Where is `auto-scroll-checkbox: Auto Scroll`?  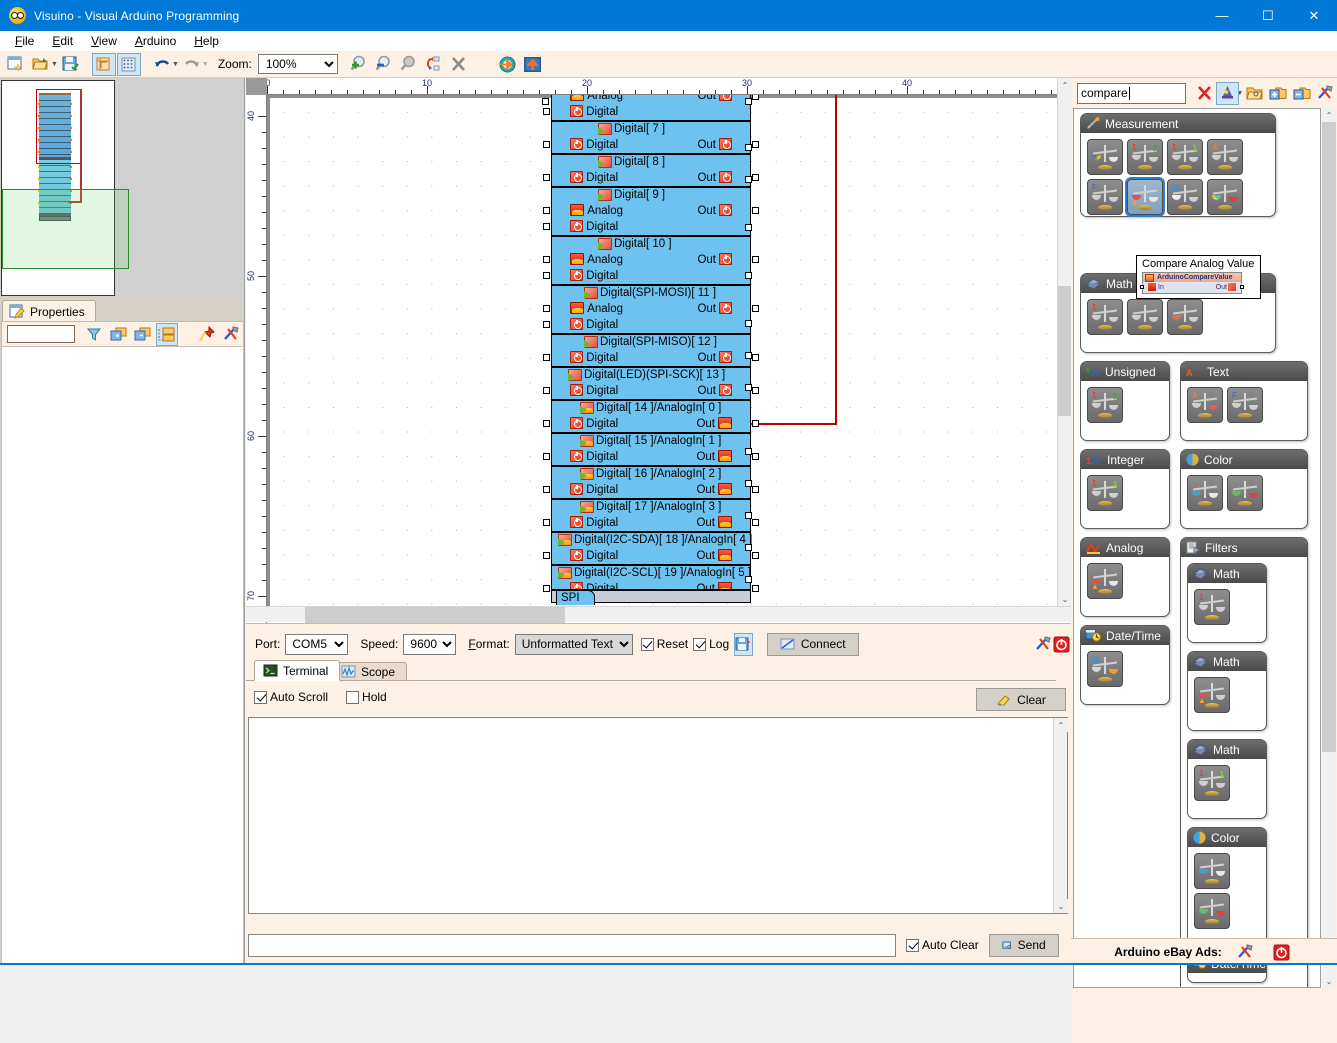
auto-scroll-checkbox: Auto Scroll is located at coordinates (291, 697).